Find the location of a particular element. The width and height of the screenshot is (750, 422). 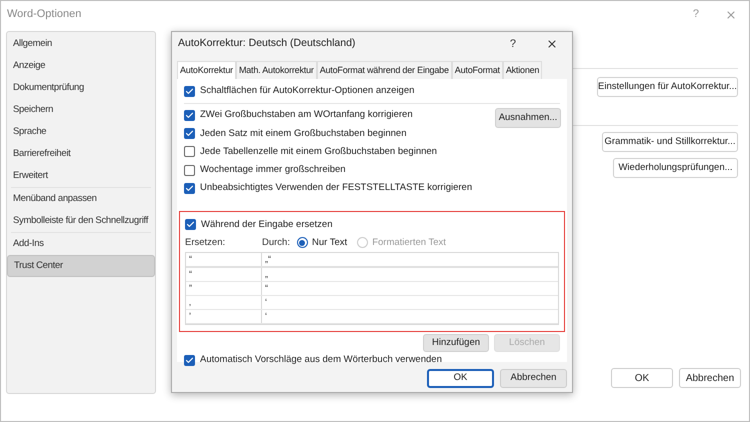

sidebar-item: Menüband anpassen is located at coordinates (81, 199).